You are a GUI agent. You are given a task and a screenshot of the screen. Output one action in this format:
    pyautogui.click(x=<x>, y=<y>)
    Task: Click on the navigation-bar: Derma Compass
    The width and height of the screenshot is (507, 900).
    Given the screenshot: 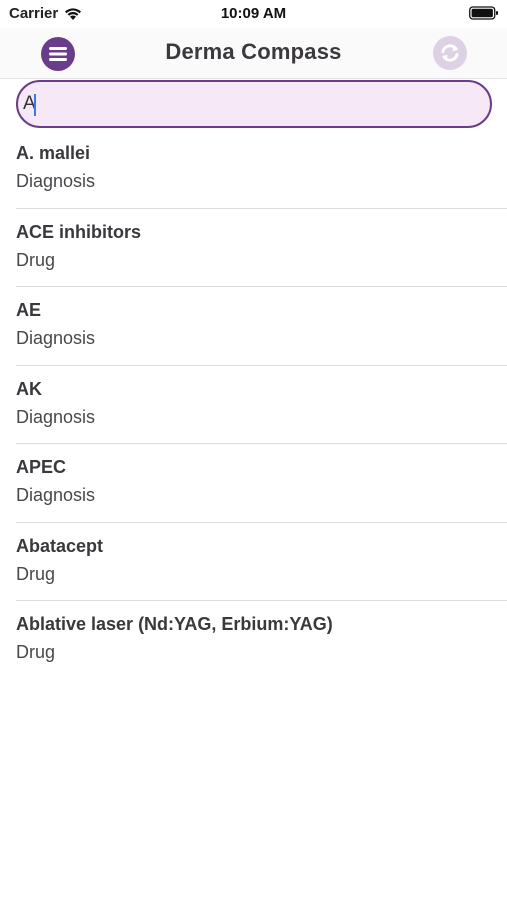 What is the action you would take?
    pyautogui.click(x=253, y=53)
    